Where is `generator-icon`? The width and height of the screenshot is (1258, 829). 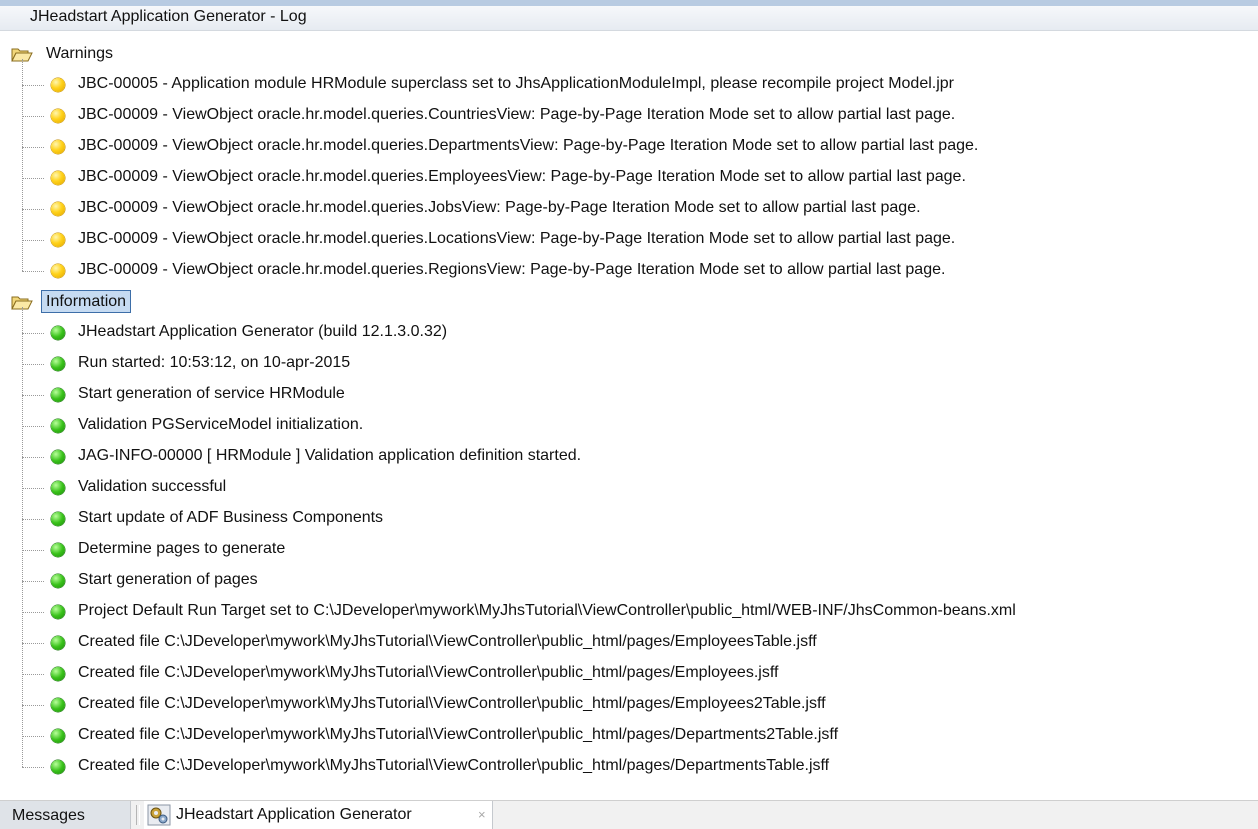
generator-icon is located at coordinates (159, 815).